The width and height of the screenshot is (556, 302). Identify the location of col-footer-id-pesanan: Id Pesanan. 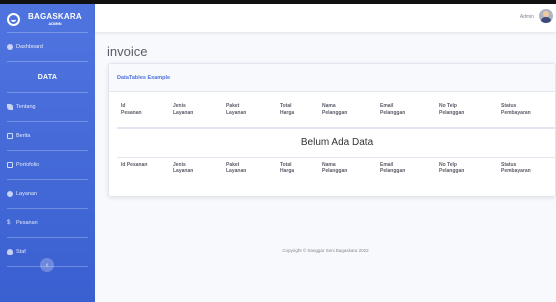
(134, 164).